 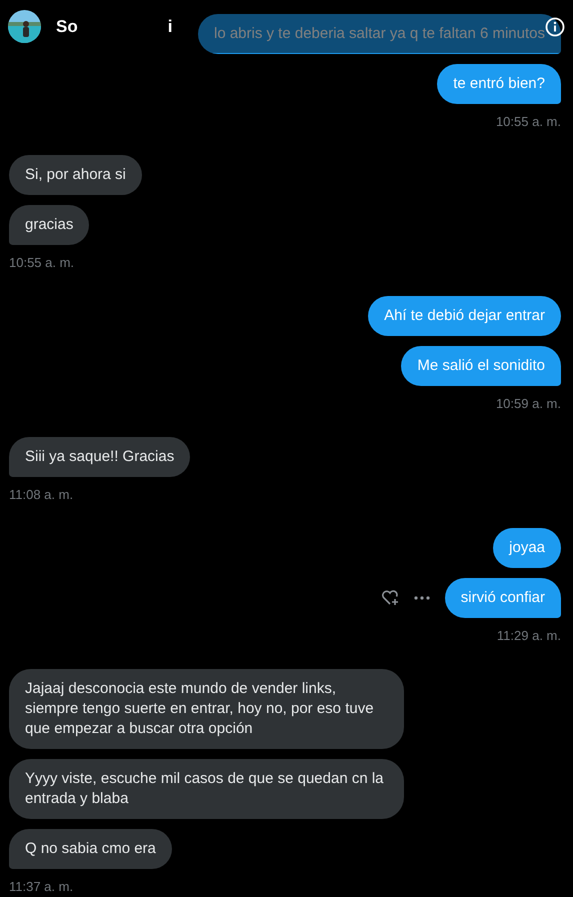 I want to click on timestamp: 10:59 a. m., so click(x=527, y=404).